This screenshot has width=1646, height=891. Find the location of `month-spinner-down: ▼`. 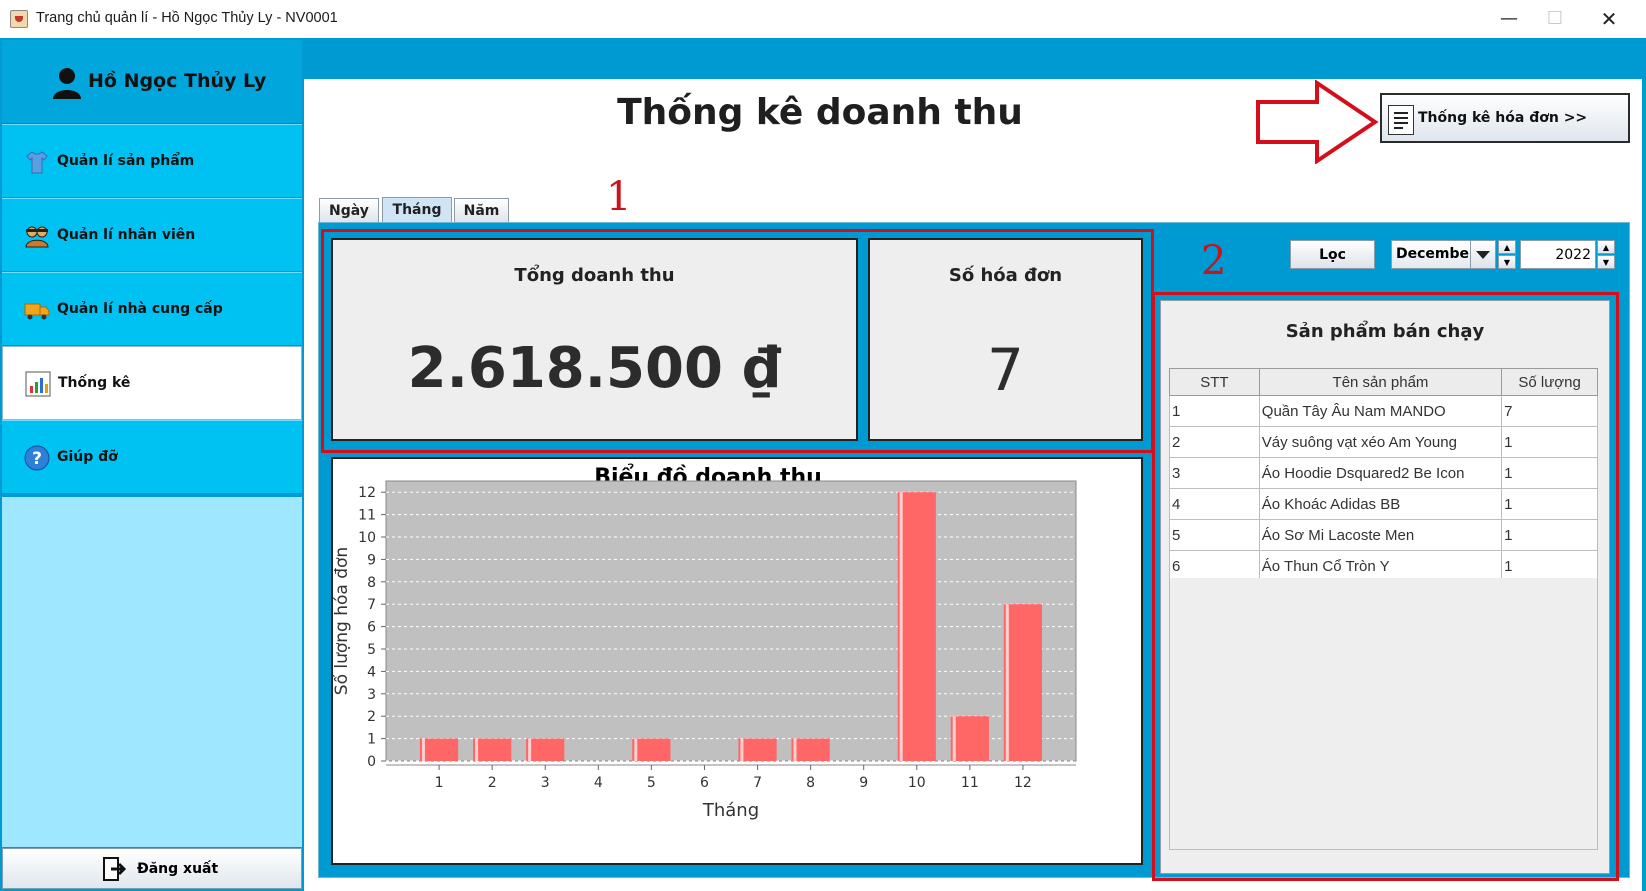

month-spinner-down: ▼ is located at coordinates (1507, 262).